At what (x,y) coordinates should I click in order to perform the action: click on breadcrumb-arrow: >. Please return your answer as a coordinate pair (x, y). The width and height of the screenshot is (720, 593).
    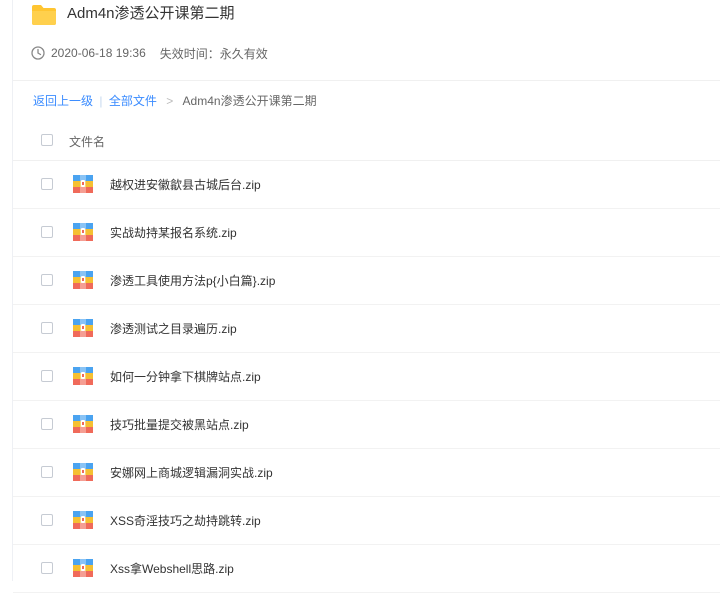
    Looking at the image, I should click on (170, 101).